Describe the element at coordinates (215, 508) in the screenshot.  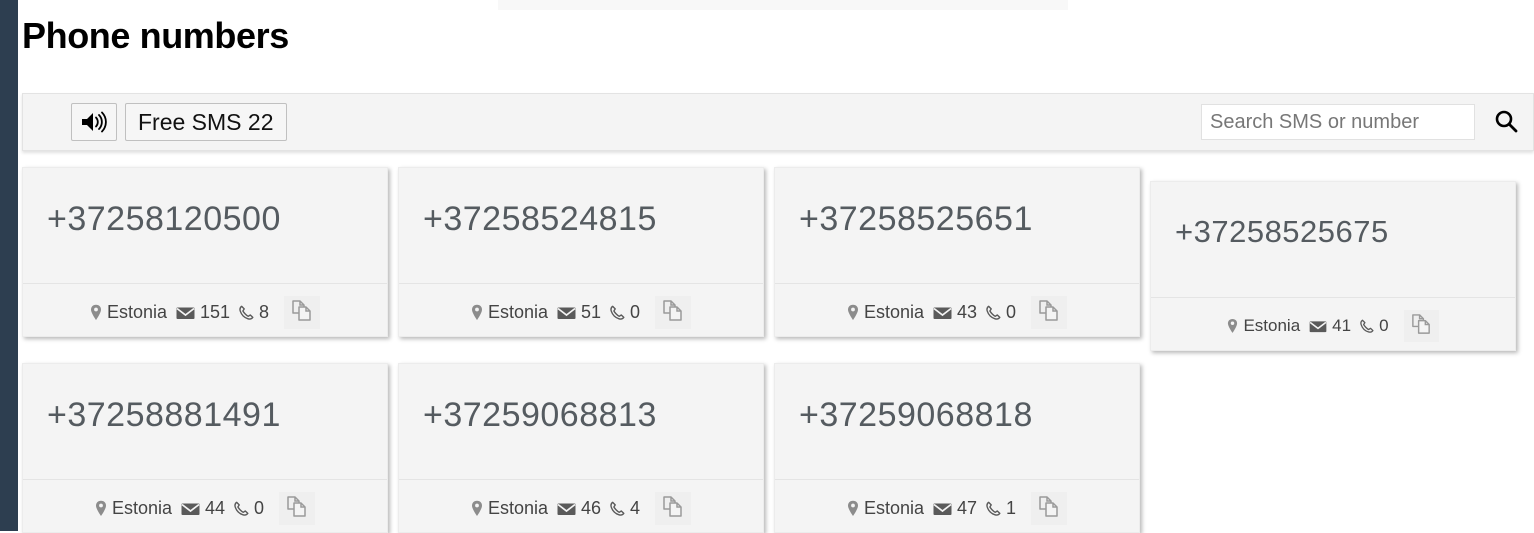
I see `sms-count: 44` at that location.